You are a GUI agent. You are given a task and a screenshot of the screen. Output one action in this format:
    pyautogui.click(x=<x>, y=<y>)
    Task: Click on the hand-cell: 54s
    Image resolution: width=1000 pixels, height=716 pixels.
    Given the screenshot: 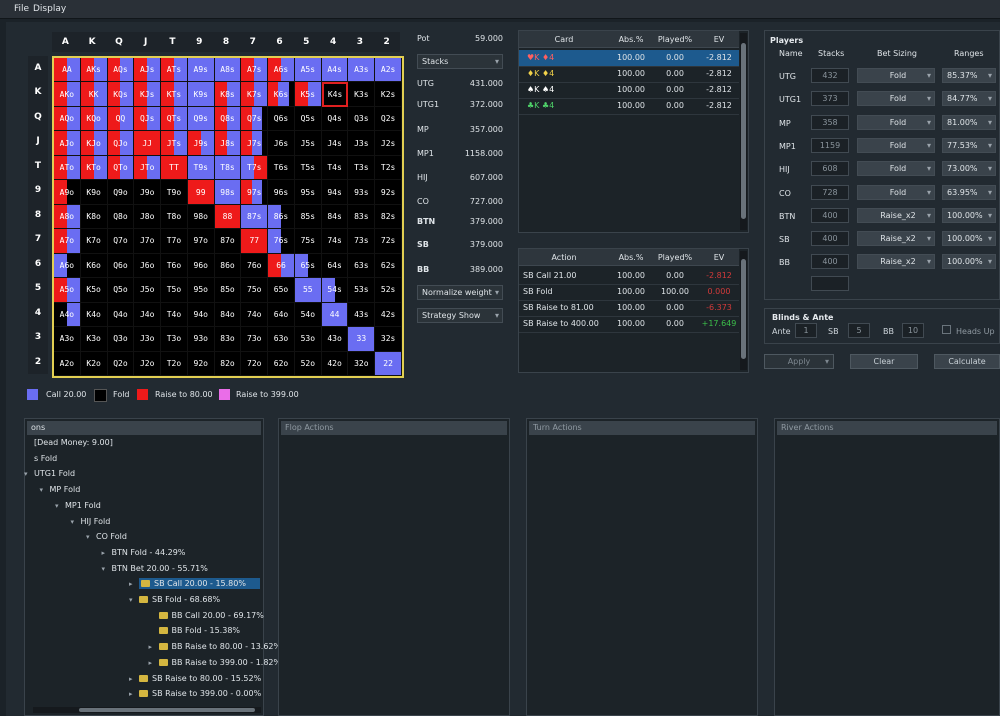 What is the action you would take?
    pyautogui.click(x=335, y=290)
    